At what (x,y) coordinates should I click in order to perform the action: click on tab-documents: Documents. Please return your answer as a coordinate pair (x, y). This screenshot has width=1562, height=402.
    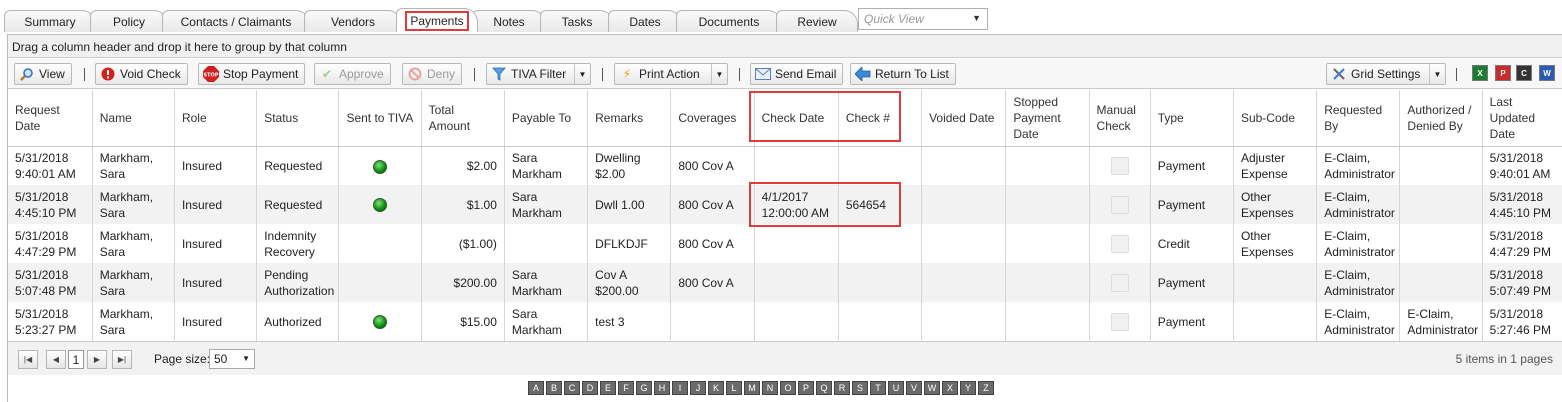
    Looking at the image, I should click on (729, 21).